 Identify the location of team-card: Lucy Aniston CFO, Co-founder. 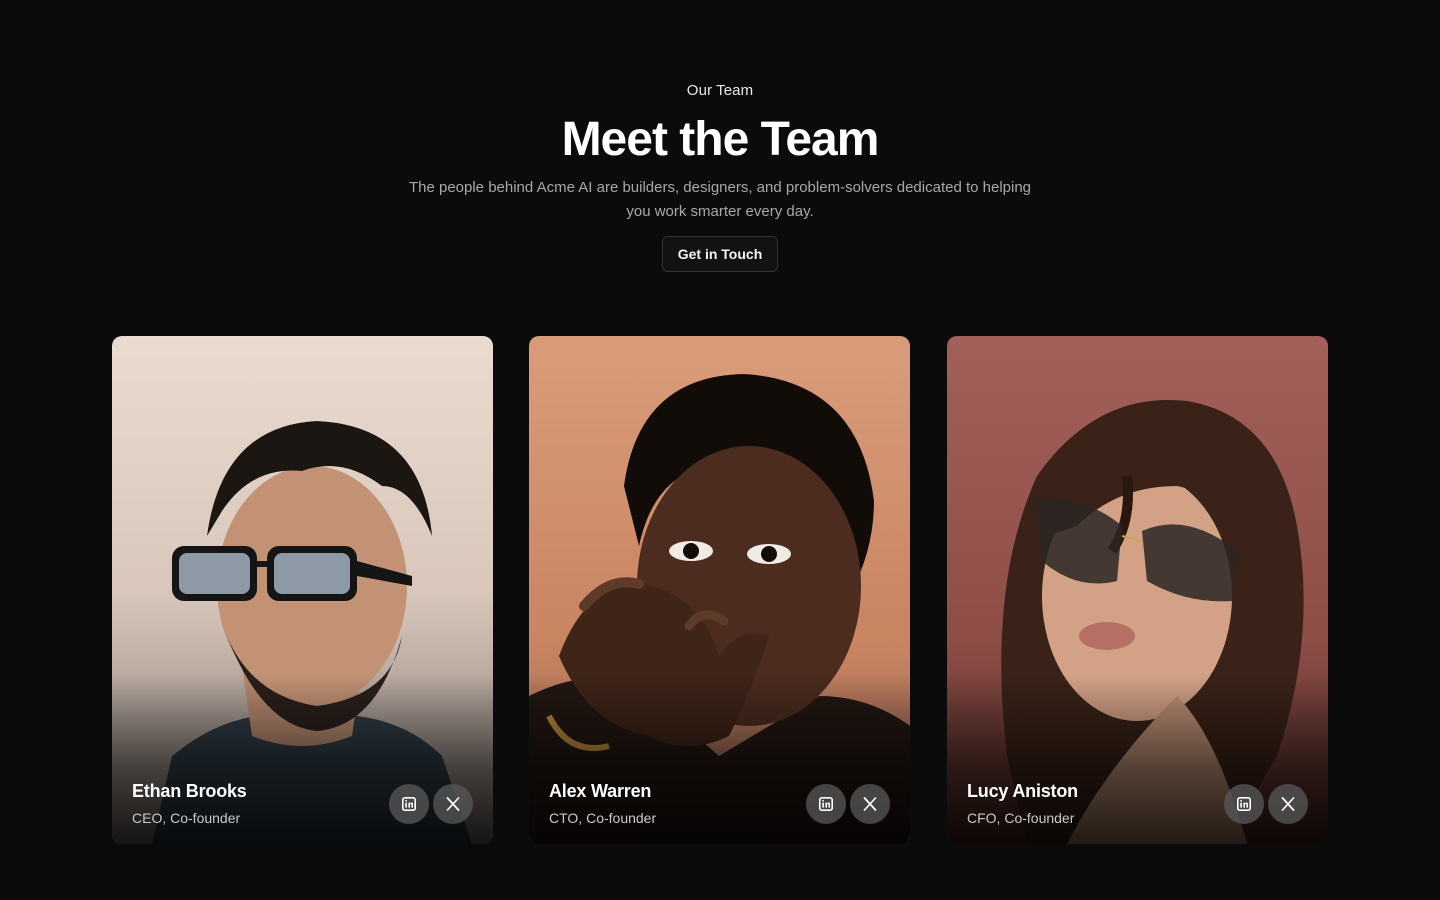
(1137, 590).